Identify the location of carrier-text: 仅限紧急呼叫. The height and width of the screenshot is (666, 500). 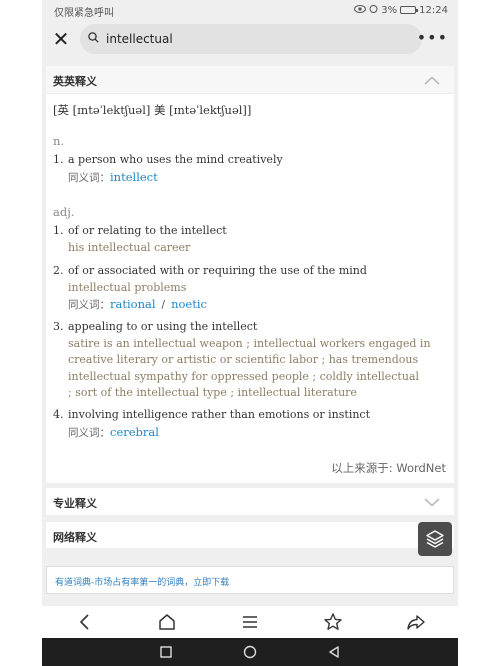
(84, 13).